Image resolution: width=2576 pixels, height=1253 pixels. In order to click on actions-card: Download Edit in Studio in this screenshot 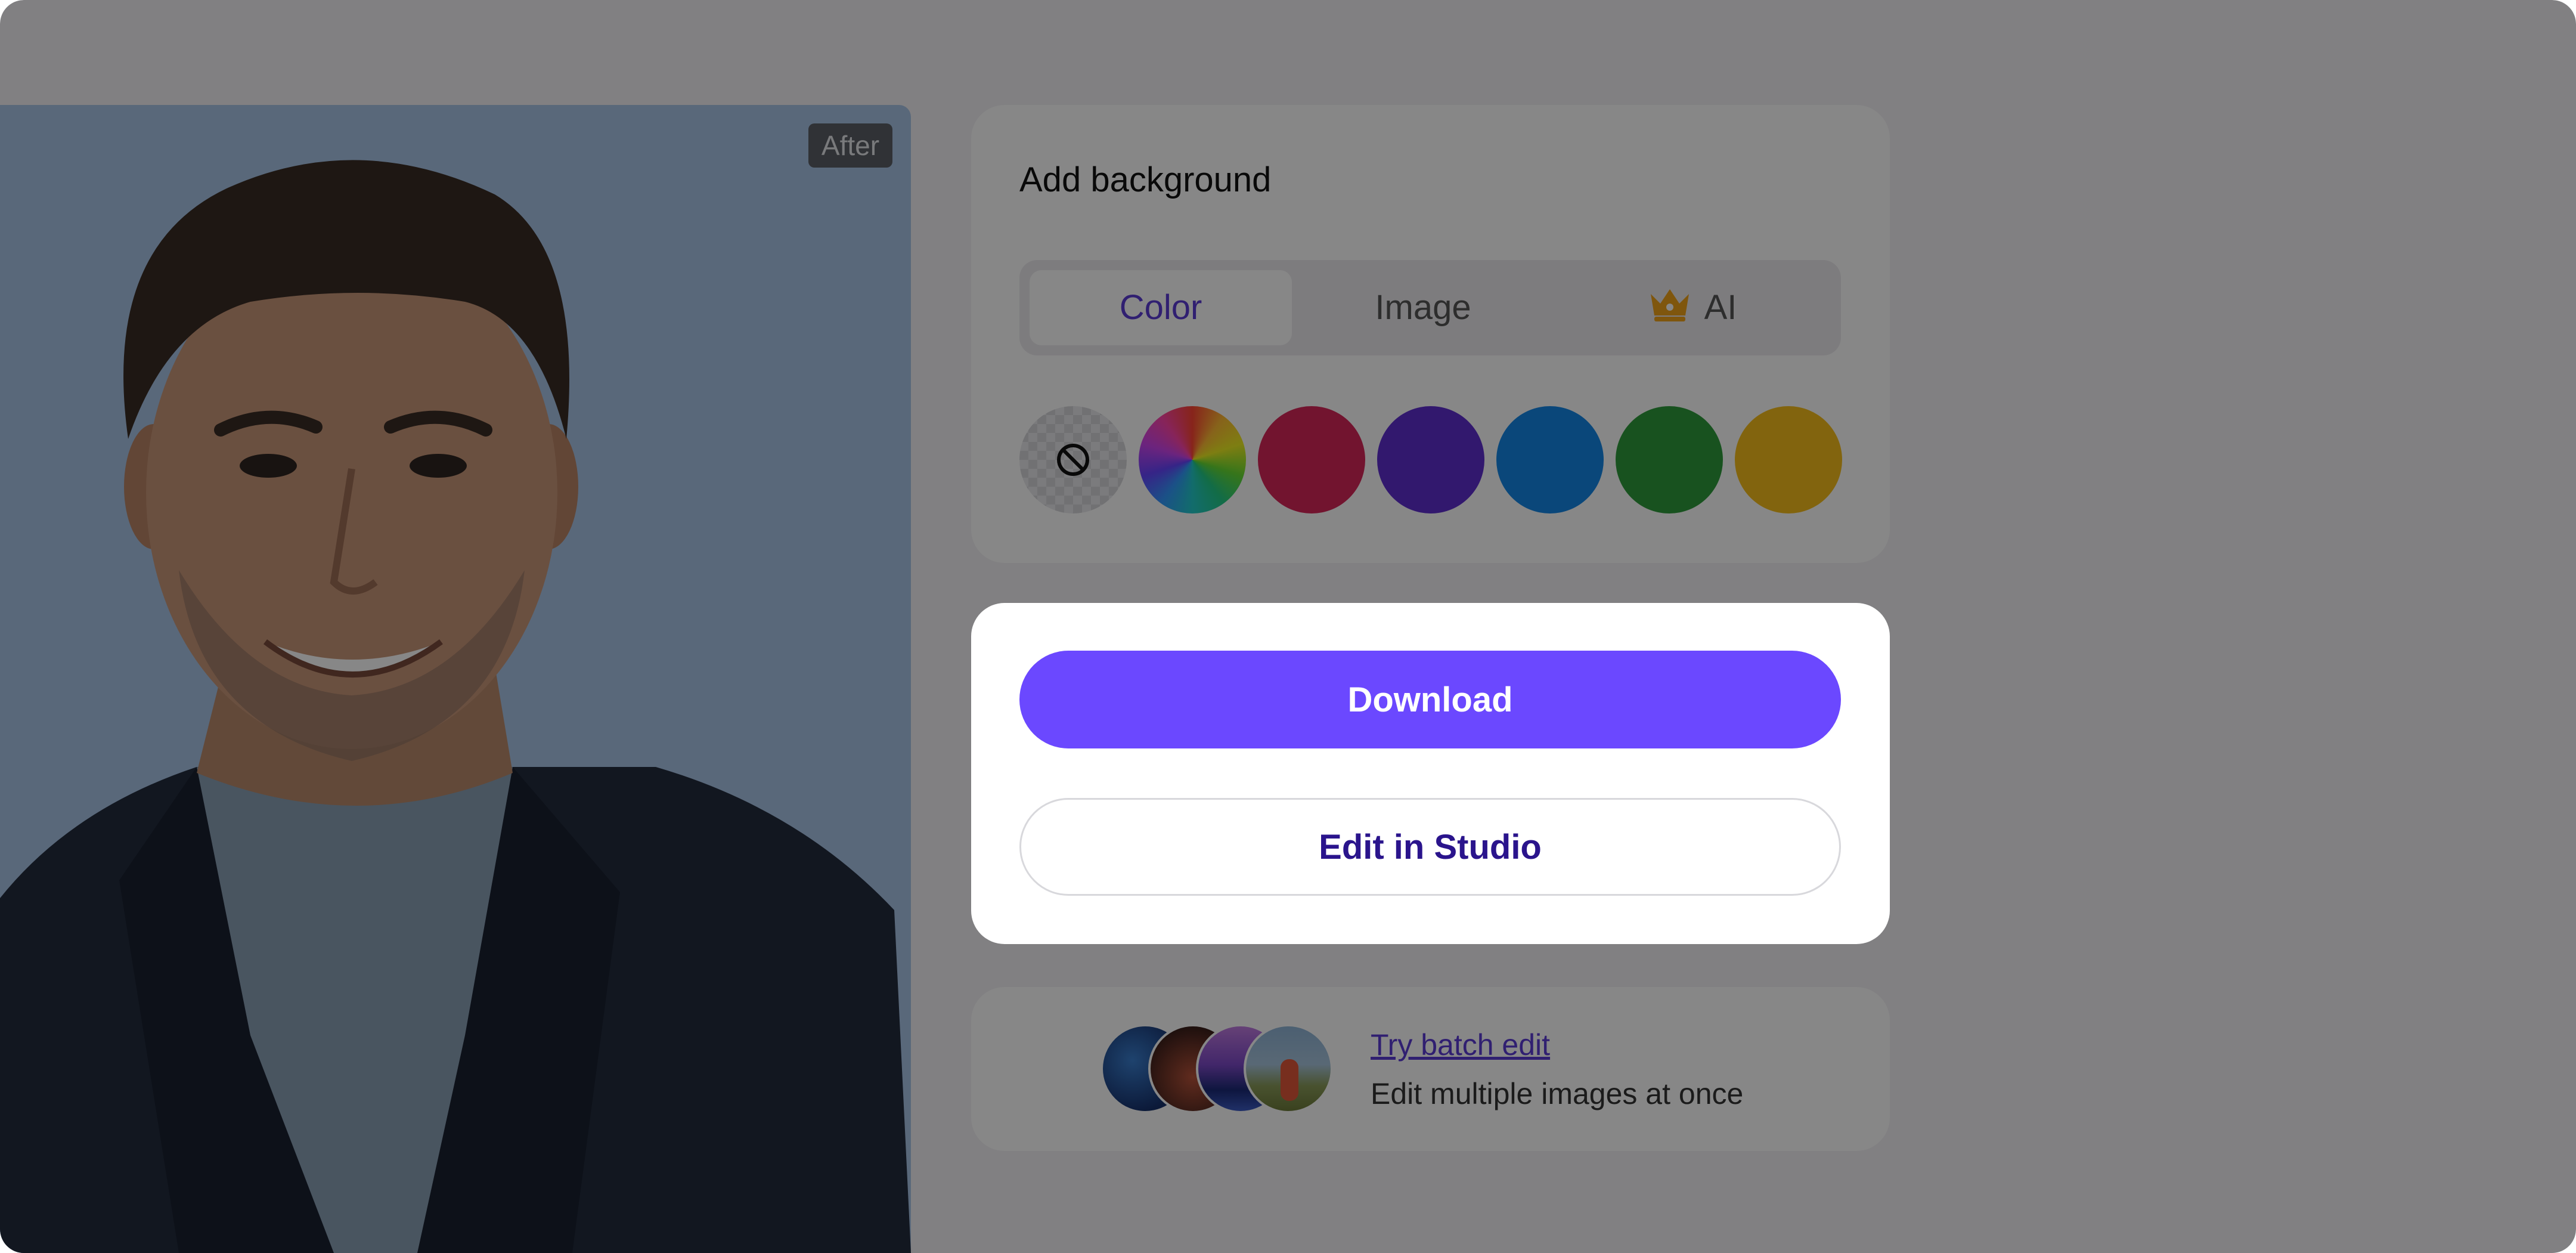, I will do `click(1430, 774)`.